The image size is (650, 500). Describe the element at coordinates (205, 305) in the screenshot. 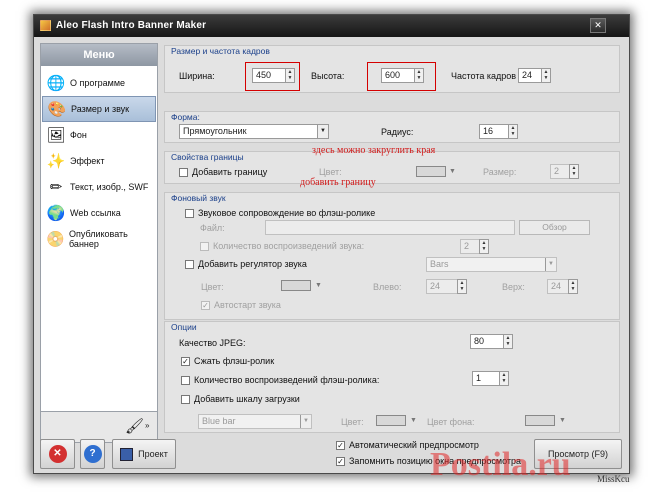

I see `autostart-checkbox: ✓` at that location.